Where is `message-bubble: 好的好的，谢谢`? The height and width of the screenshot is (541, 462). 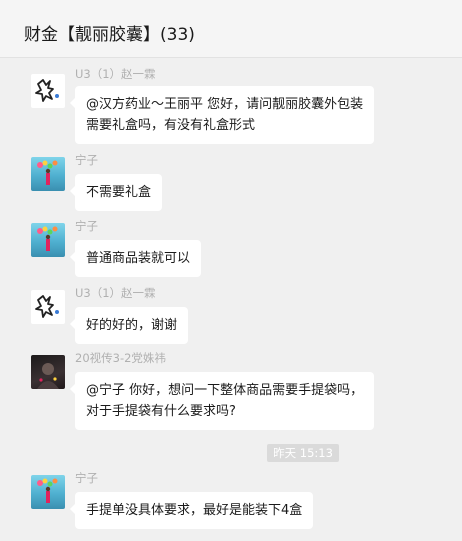 message-bubble: 好的好的，谢谢 is located at coordinates (129, 325).